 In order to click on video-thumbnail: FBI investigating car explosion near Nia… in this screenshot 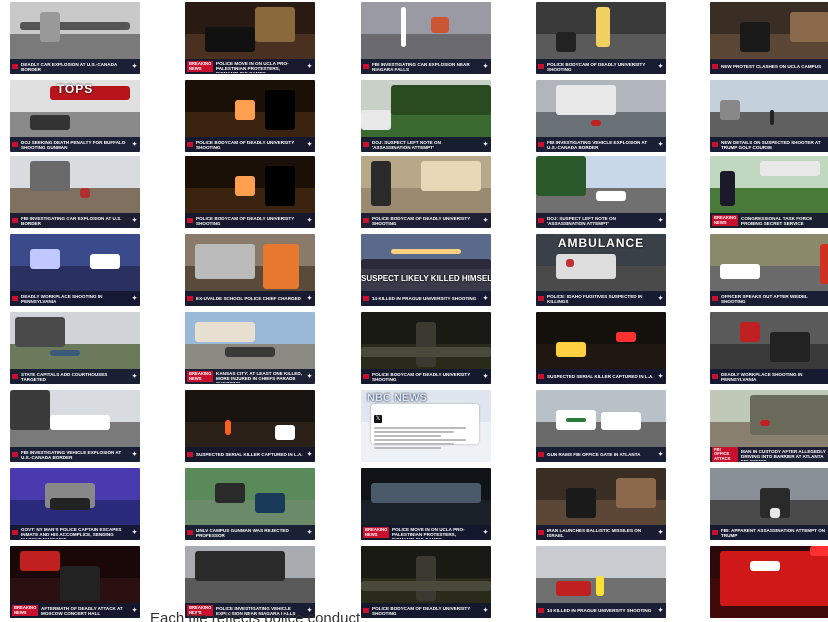, I will do `click(426, 38)`.